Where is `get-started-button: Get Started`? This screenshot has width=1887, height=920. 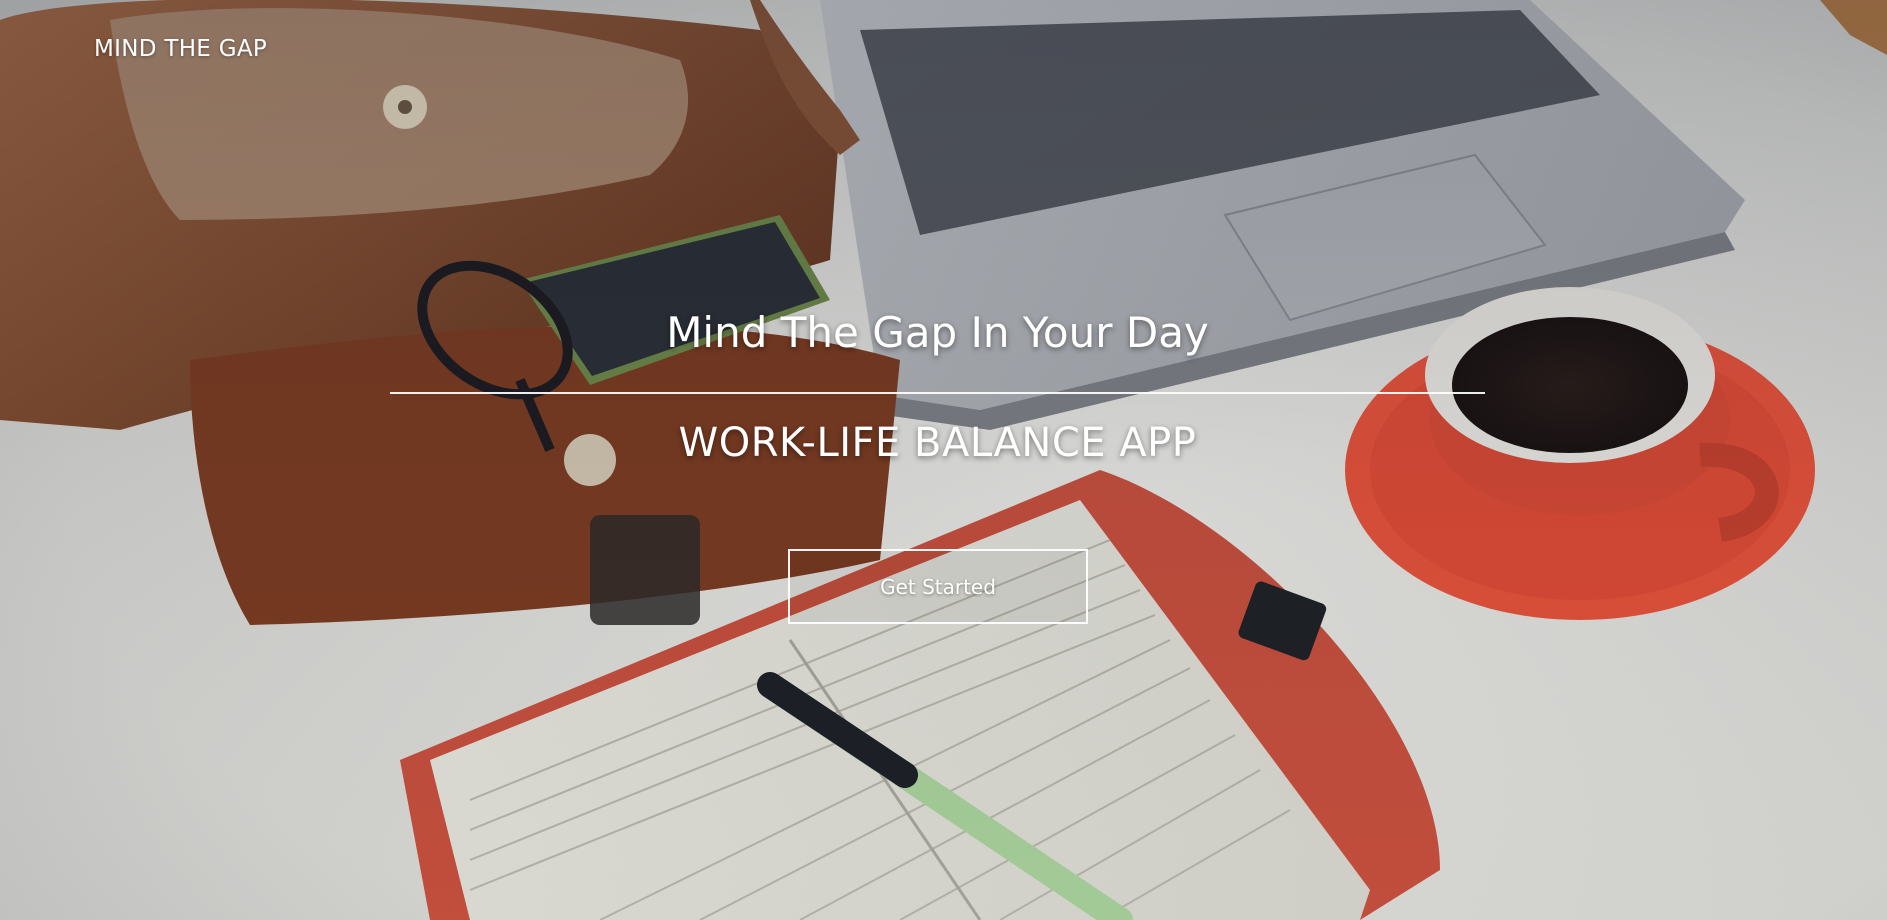 get-started-button: Get Started is located at coordinates (938, 586).